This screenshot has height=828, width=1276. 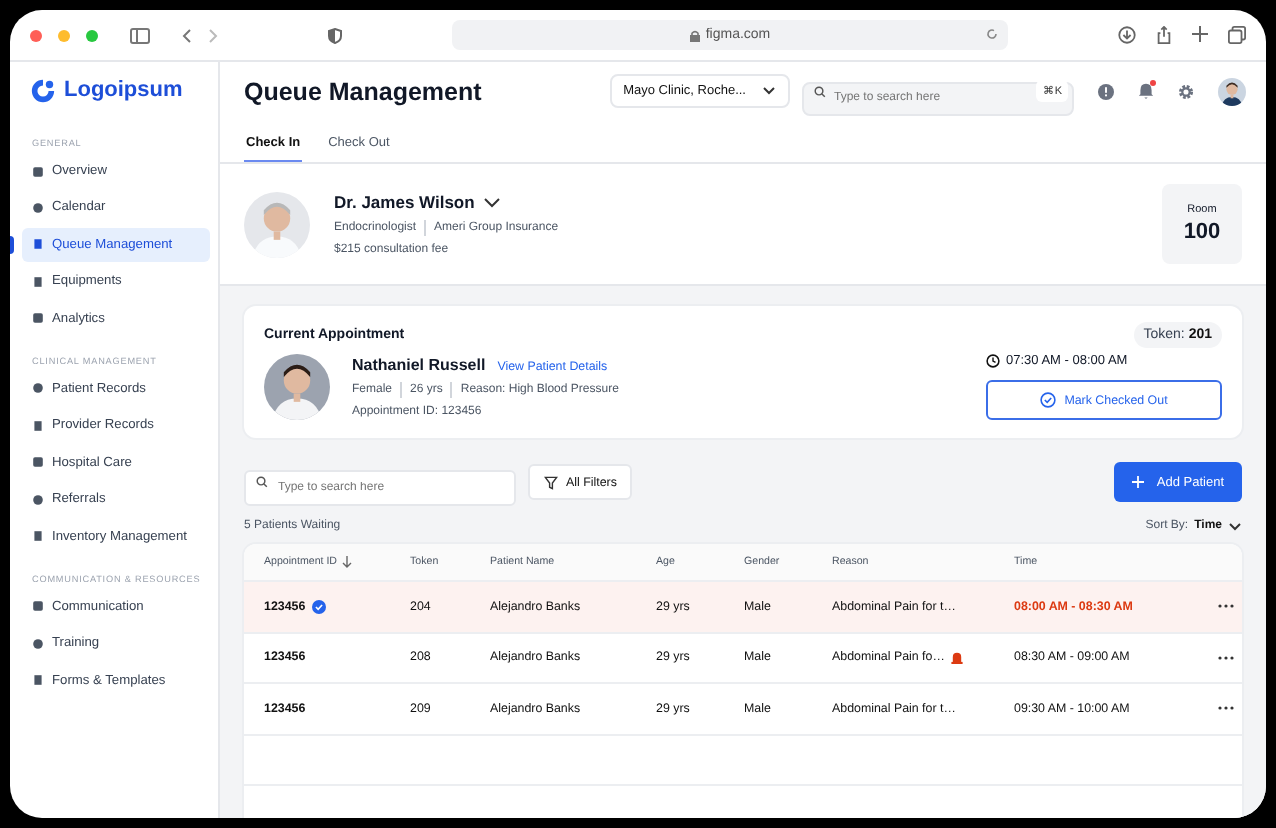 What do you see at coordinates (1138, 482) in the screenshot?
I see `plus-icon` at bounding box center [1138, 482].